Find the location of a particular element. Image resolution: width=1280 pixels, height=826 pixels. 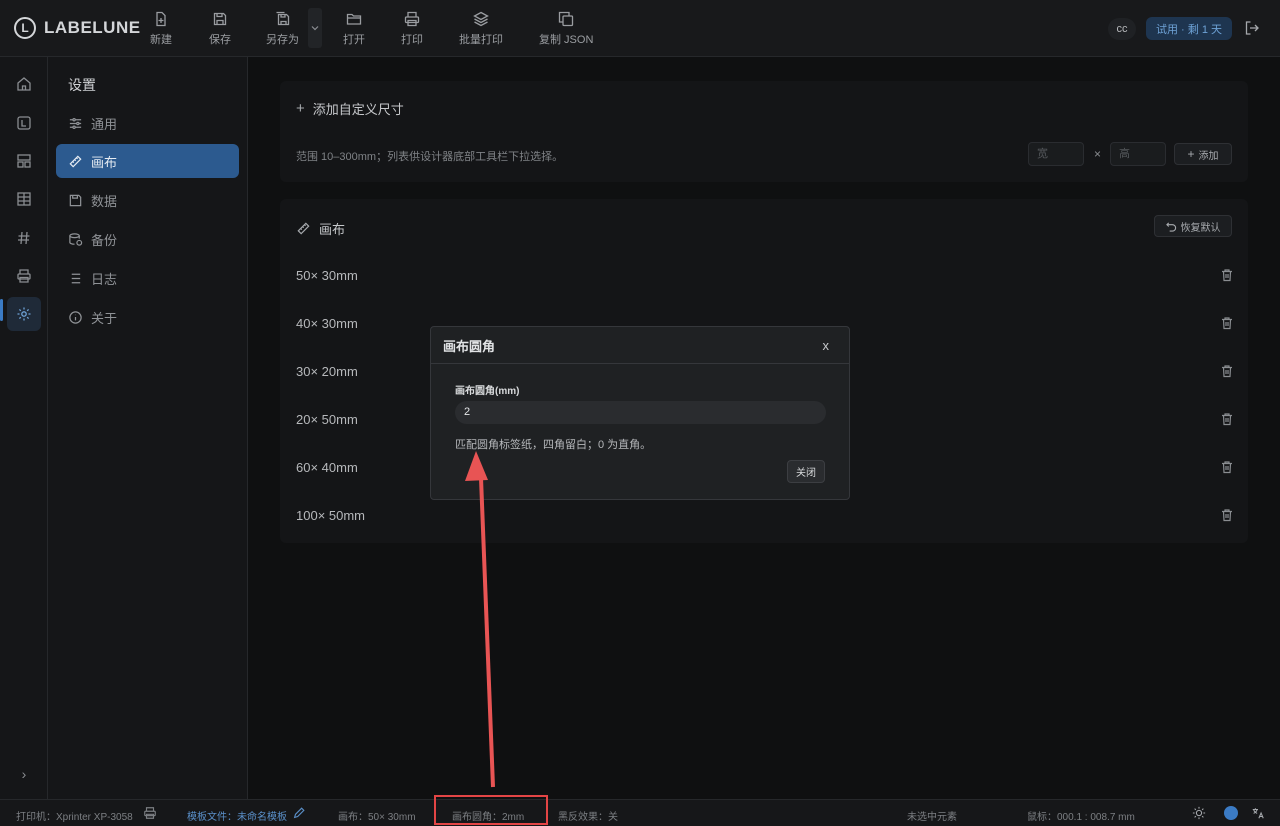

rail-table is located at coordinates (24, 199).